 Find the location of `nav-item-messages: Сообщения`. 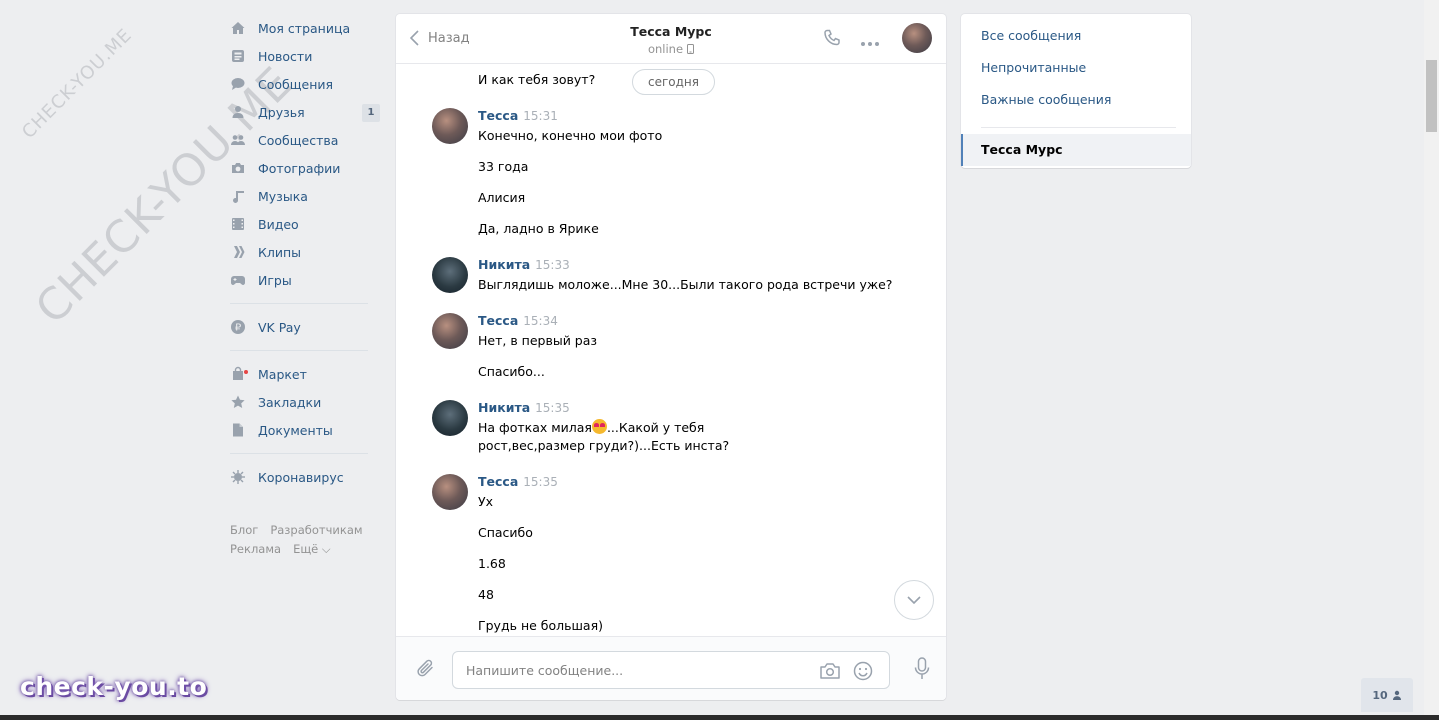

nav-item-messages: Сообщения is located at coordinates (305, 84).